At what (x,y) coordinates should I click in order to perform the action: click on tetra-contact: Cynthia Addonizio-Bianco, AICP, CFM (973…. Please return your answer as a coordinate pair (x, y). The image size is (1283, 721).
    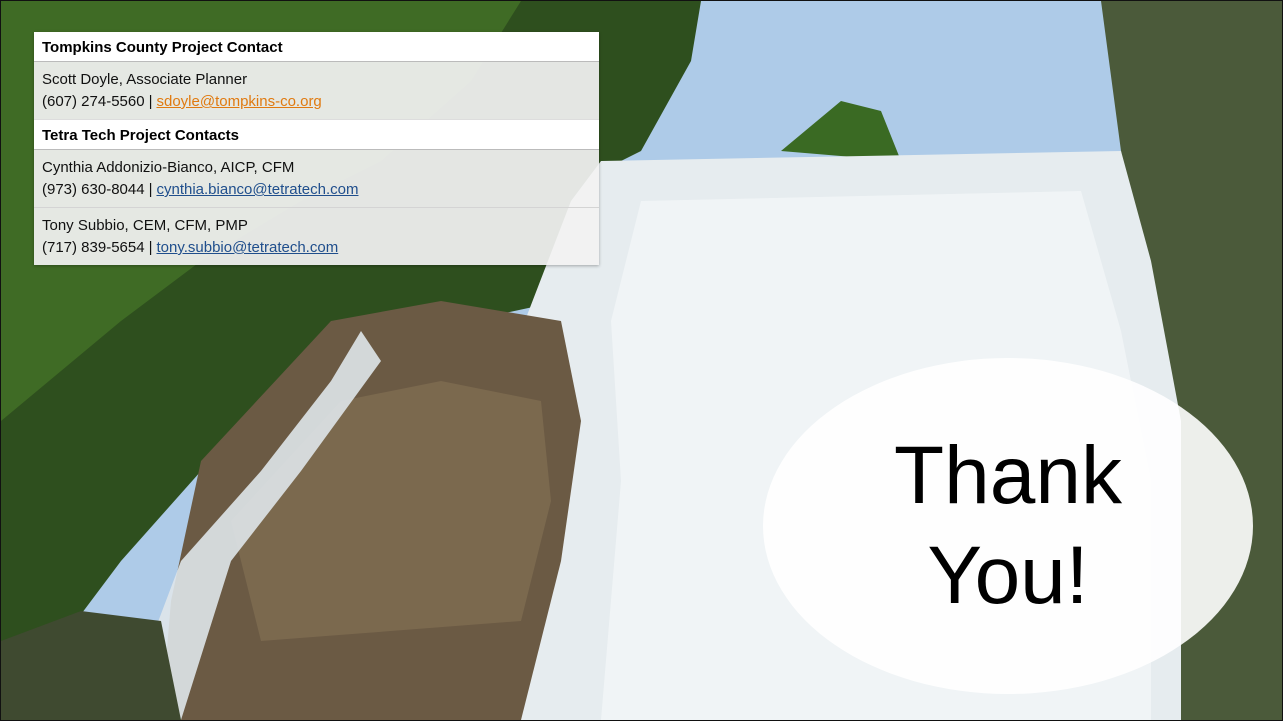
    Looking at the image, I should click on (316, 178).